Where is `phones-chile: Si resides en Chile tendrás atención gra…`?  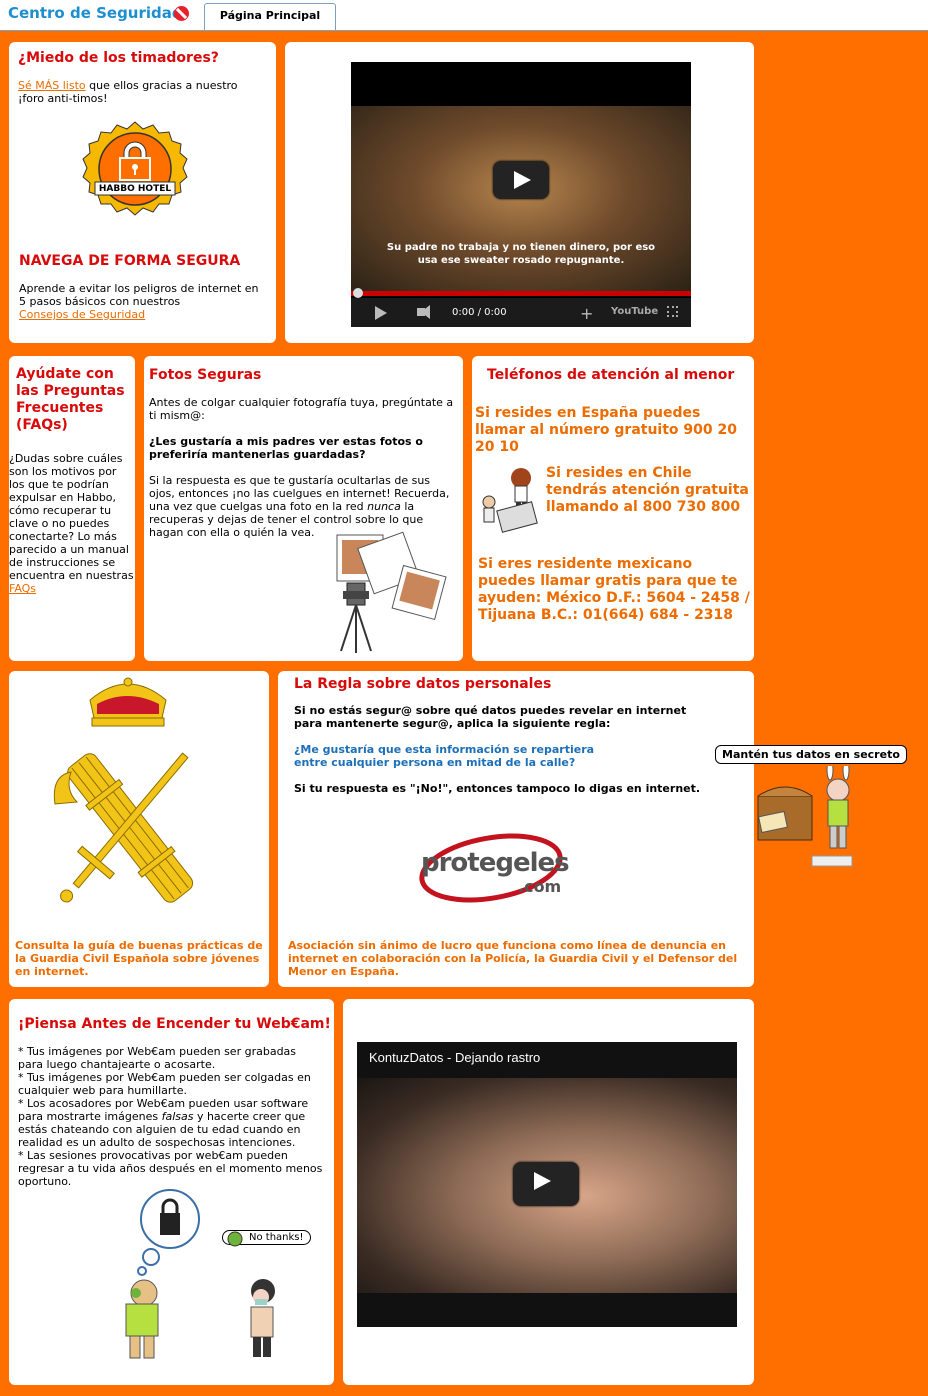
phones-chile: Si resides en Chile tendrás atención gra… is located at coordinates (647, 490).